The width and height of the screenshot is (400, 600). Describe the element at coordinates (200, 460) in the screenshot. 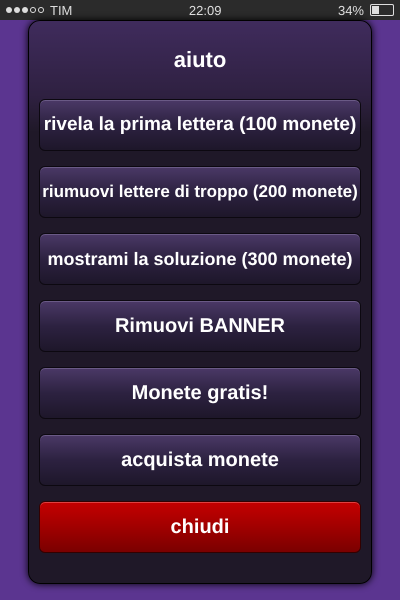

I see `option-button: acquista monete` at that location.